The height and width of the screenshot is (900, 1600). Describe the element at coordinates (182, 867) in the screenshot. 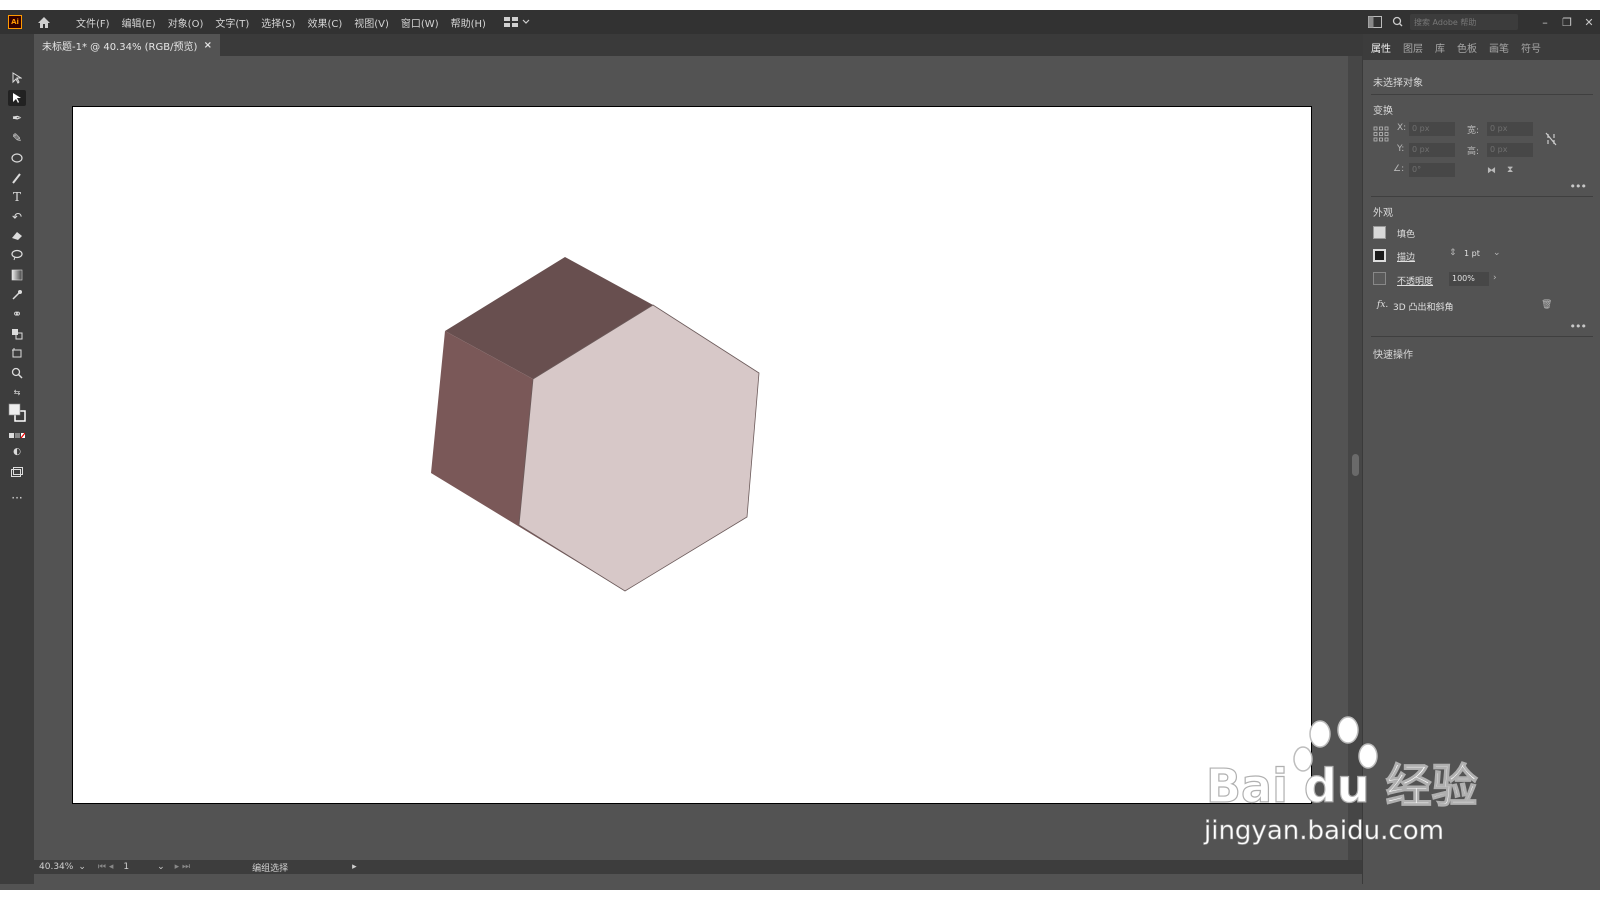

I see `next-artboard-icon: ▸ ⏭` at that location.